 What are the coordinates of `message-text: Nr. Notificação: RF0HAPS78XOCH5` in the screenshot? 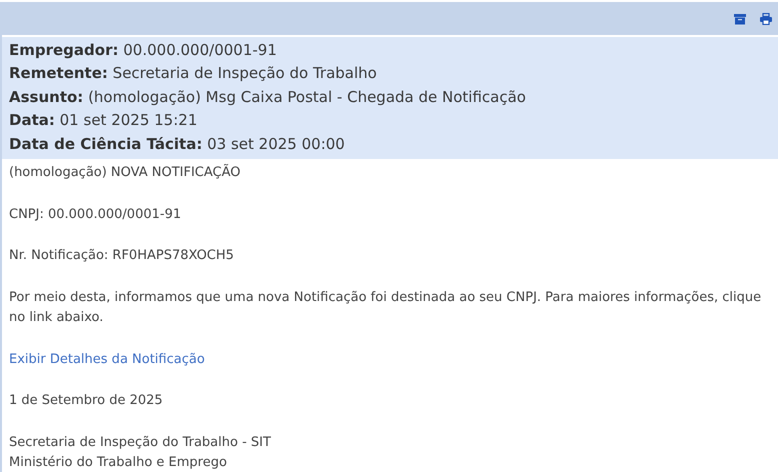 It's located at (122, 256).